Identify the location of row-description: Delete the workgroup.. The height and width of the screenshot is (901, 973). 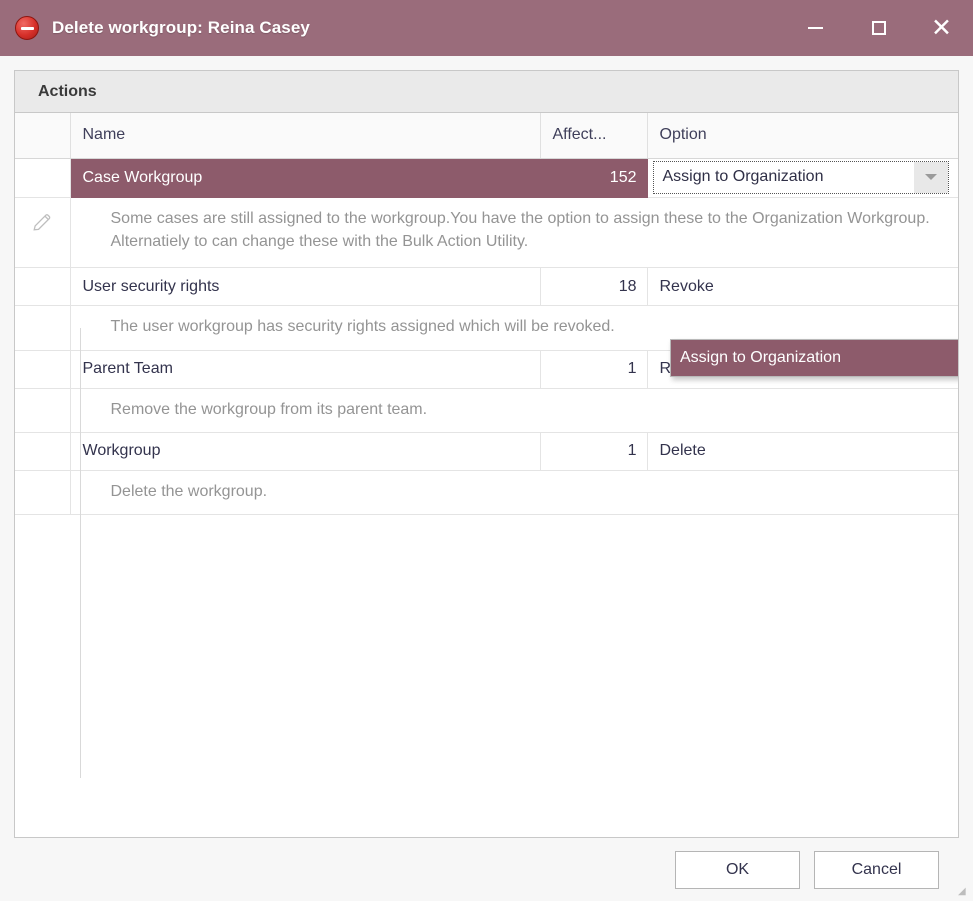
(486, 493).